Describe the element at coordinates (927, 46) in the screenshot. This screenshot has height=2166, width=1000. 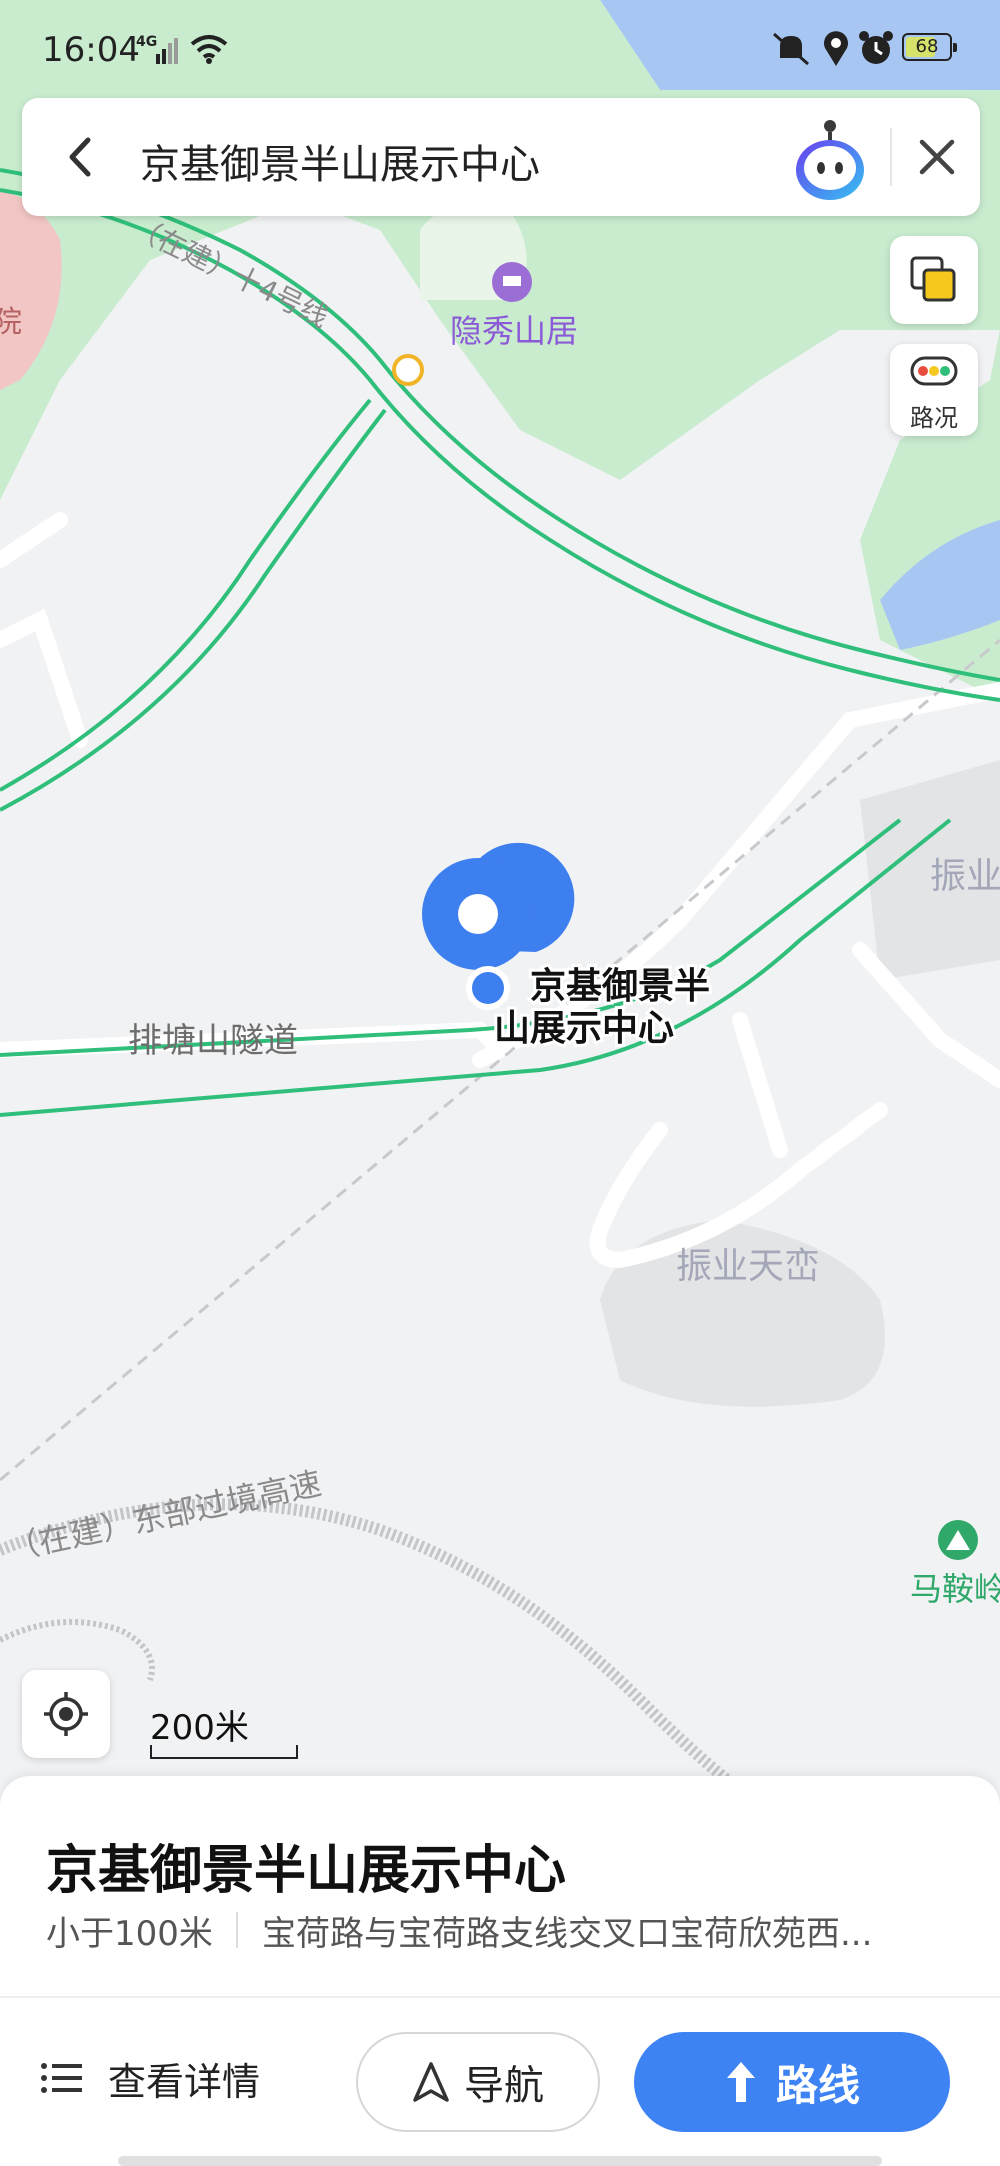
I see `battery-level: 68` at that location.